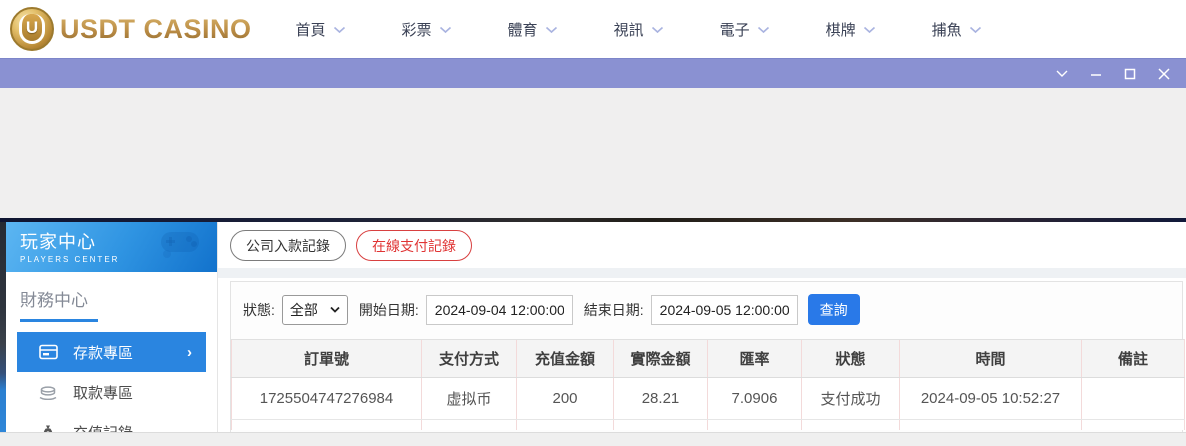  I want to click on tab-company-deposit-records: 公司入款記錄, so click(288, 245).